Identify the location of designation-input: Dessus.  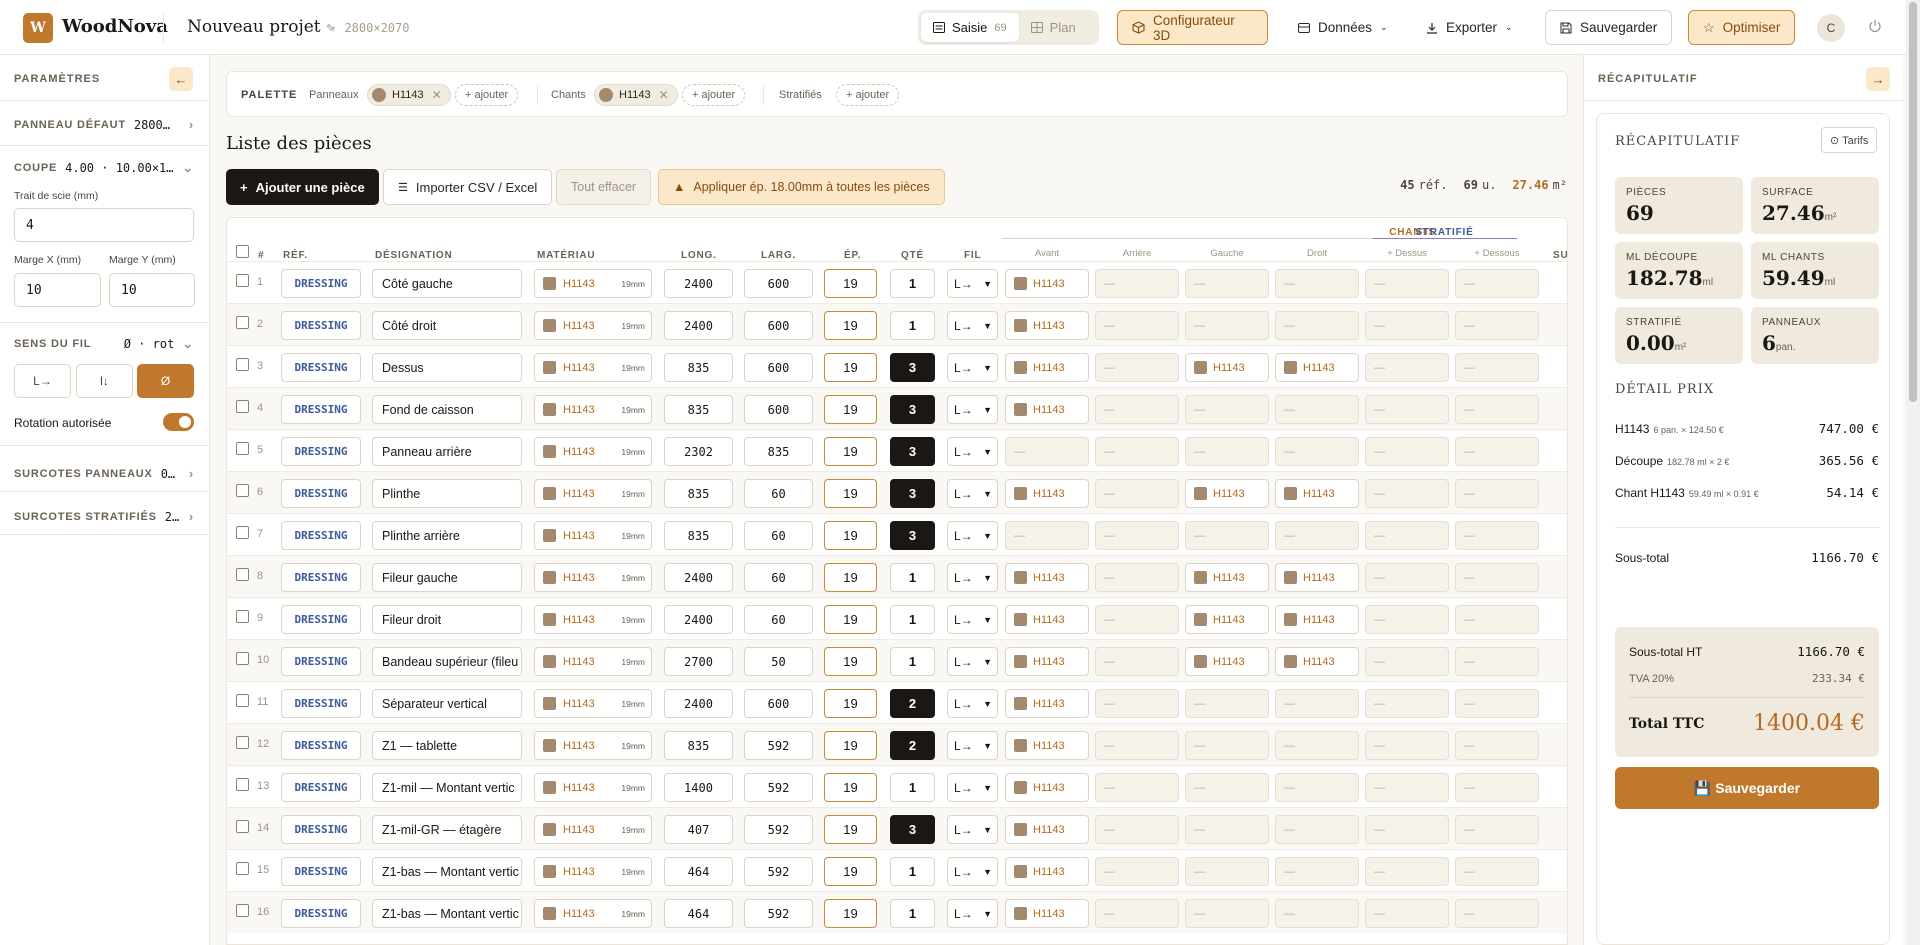
(447, 367).